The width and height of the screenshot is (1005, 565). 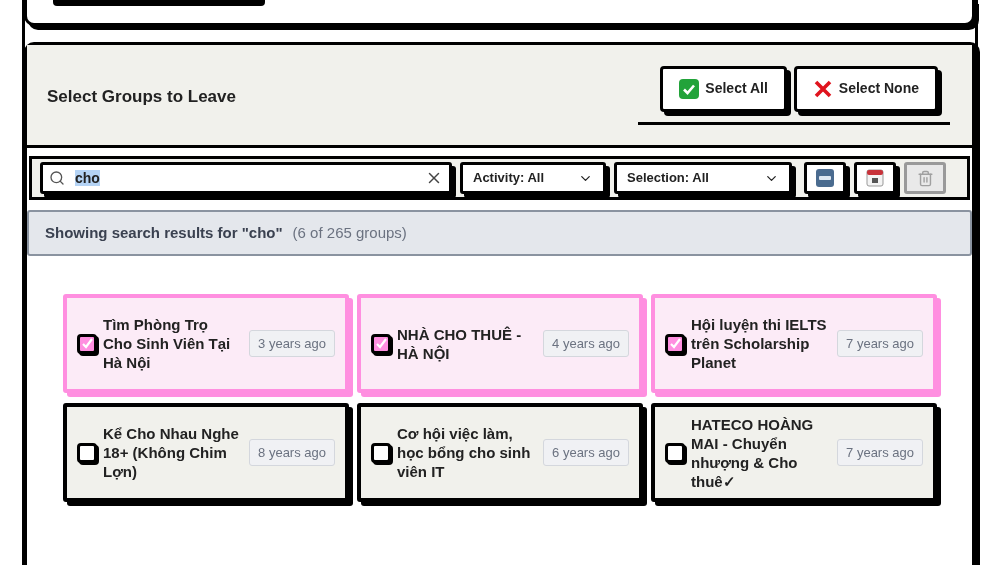 What do you see at coordinates (292, 452) in the screenshot?
I see `age-tag: 8 years ago` at bounding box center [292, 452].